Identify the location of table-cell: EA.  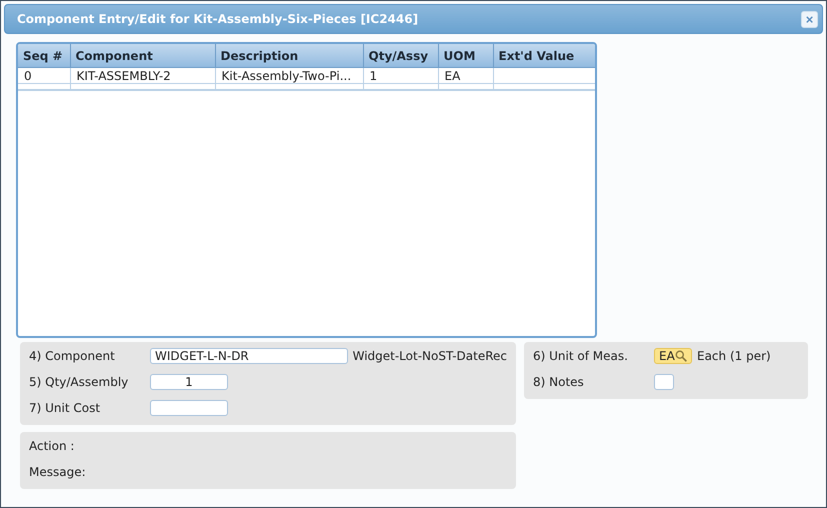
(465, 76).